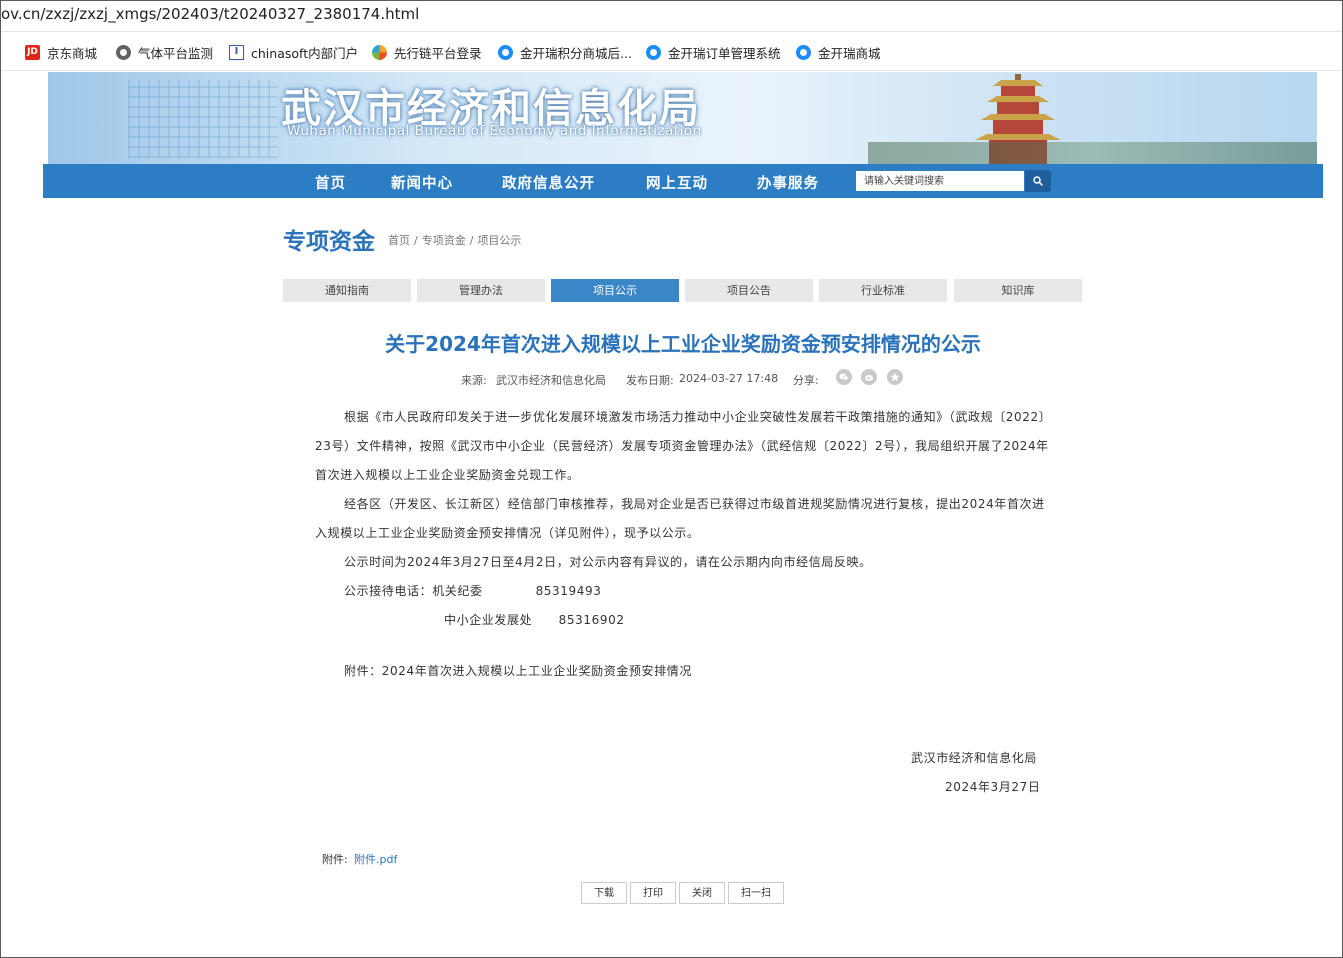 This screenshot has height=958, width=1343. Describe the element at coordinates (473, 591) in the screenshot. I see `contact-phone-1: 公示接待电话：机关纪委 85319493` at that location.